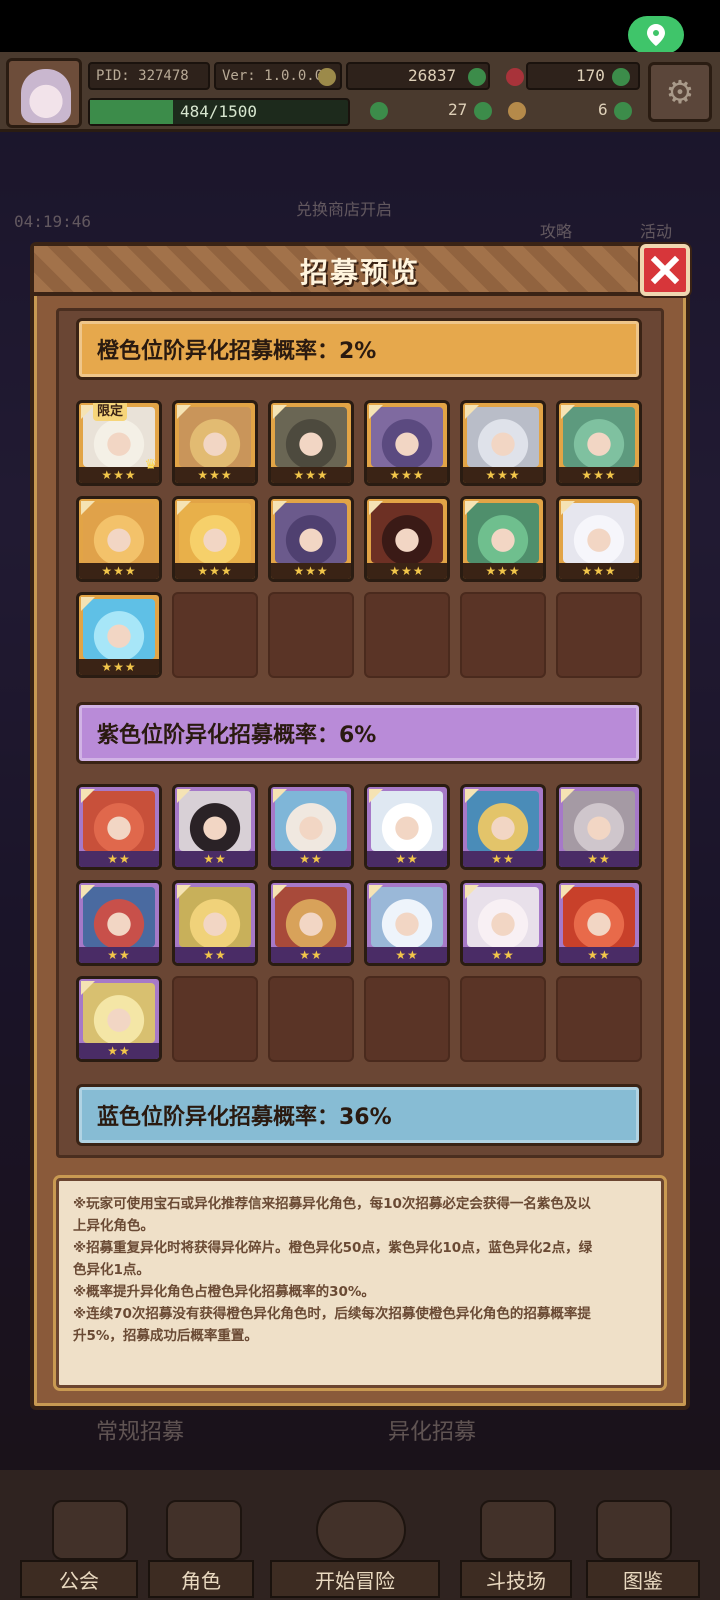 Image resolution: width=720 pixels, height=1600 pixels. What do you see at coordinates (556, 230) in the screenshot?
I see `strategy-button: 攻略` at bounding box center [556, 230].